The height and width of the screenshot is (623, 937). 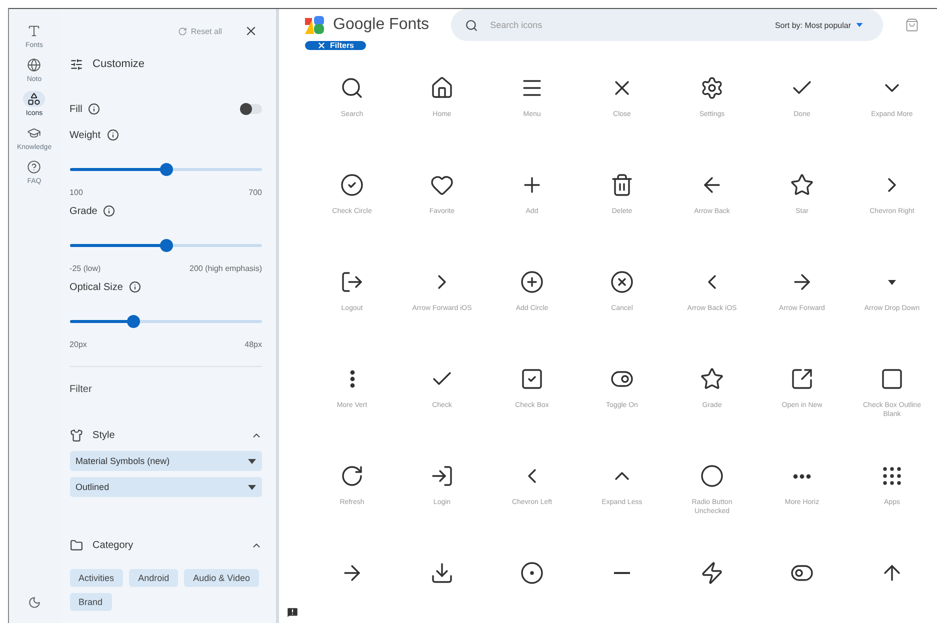 I want to click on filters-button: Filters, so click(x=335, y=45).